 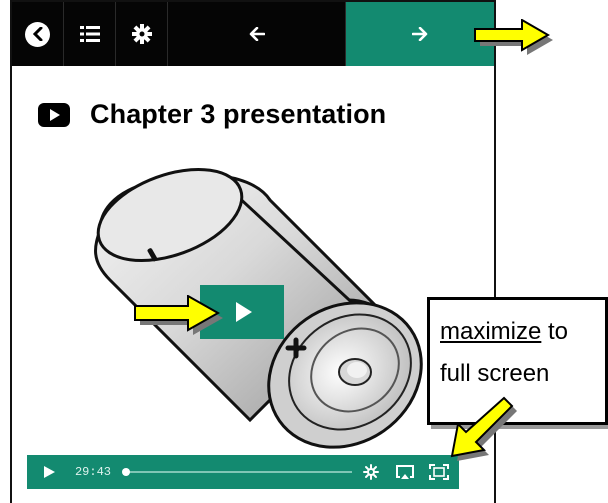 I want to click on play-icon, so click(x=49, y=472).